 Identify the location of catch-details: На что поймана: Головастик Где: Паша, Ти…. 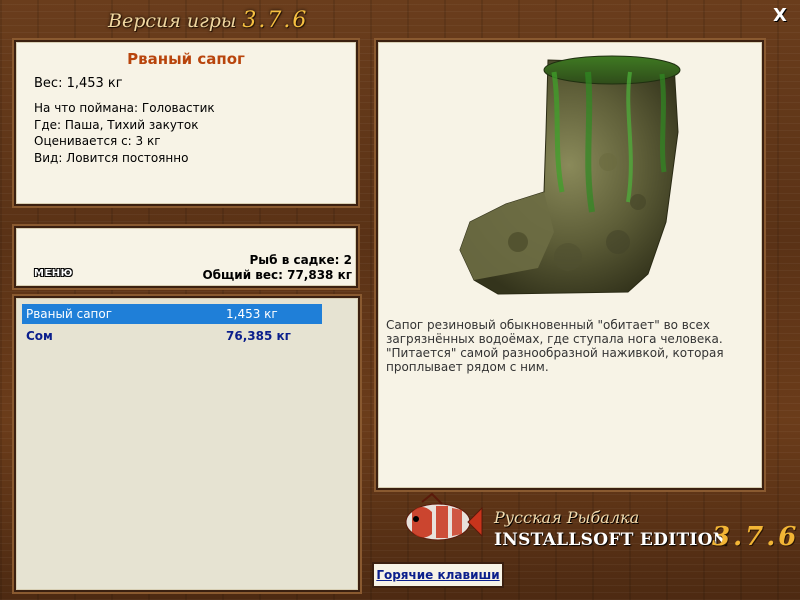
(195, 133).